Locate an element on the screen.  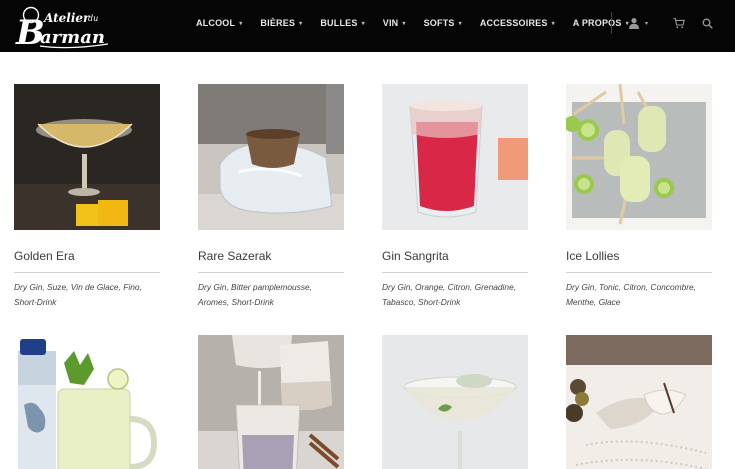
coupe-cocktail-photo is located at coordinates (455, 402).